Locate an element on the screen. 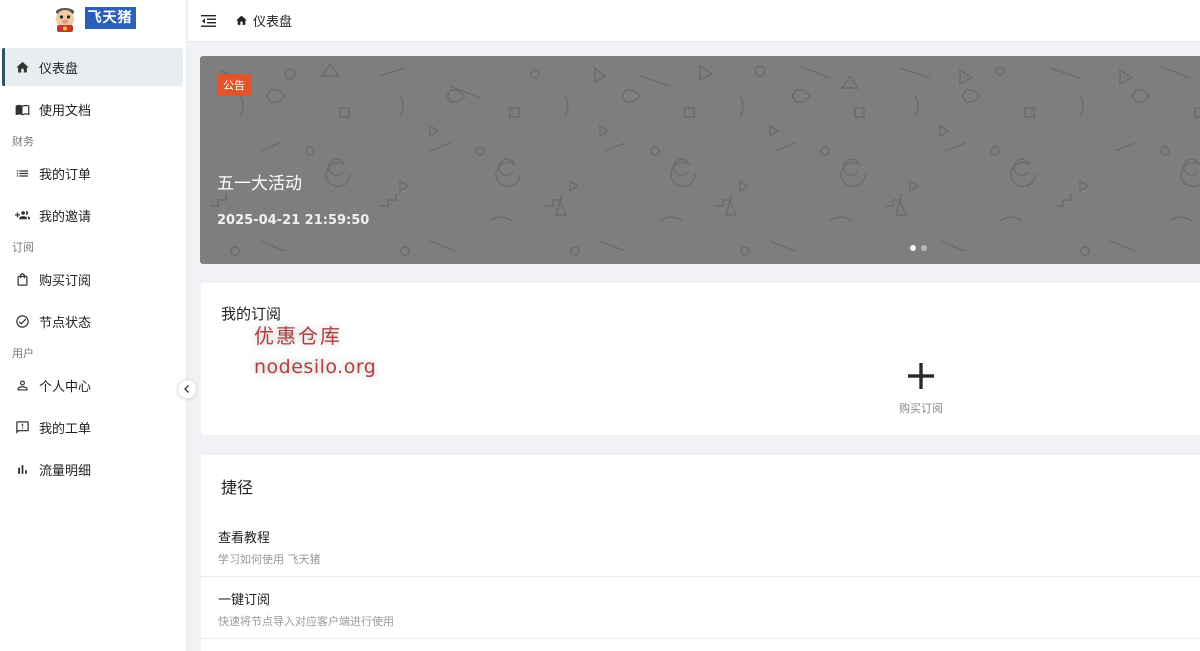 The height and width of the screenshot is (651, 1200). carousel-dots is located at coordinates (918, 248).